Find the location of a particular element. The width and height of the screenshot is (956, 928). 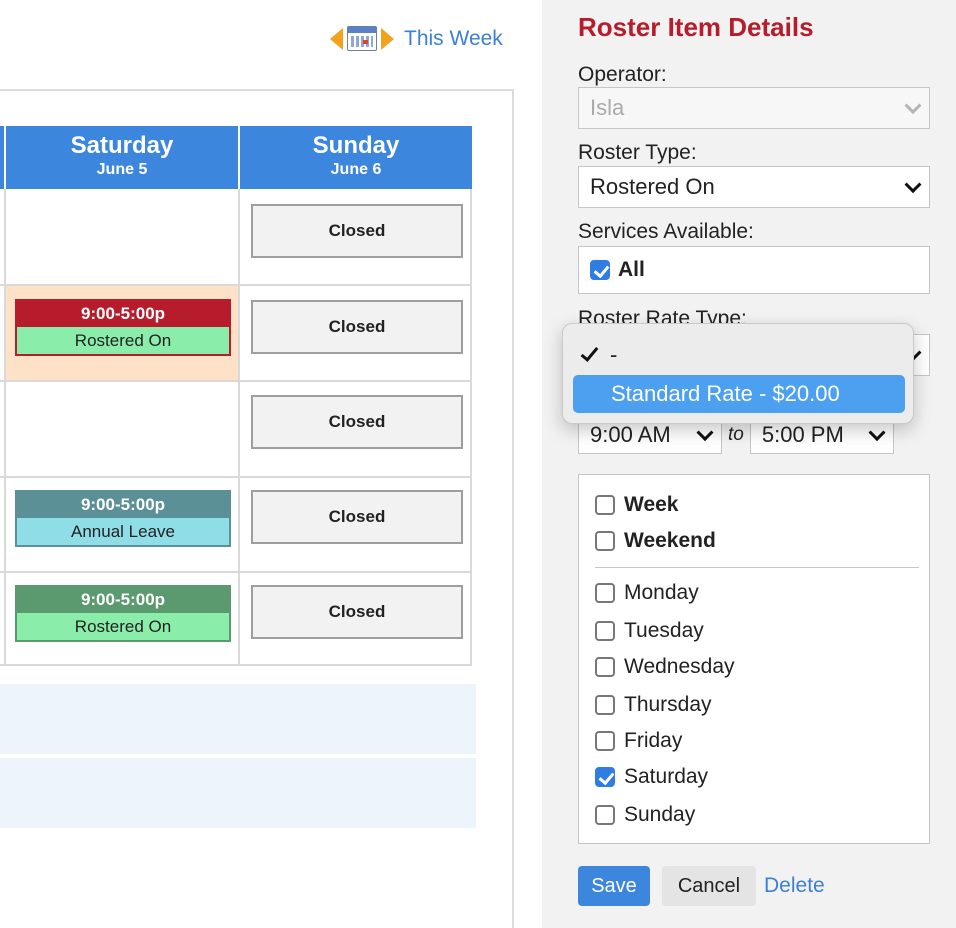

roster-type-select: Rostered On is located at coordinates (754, 187).